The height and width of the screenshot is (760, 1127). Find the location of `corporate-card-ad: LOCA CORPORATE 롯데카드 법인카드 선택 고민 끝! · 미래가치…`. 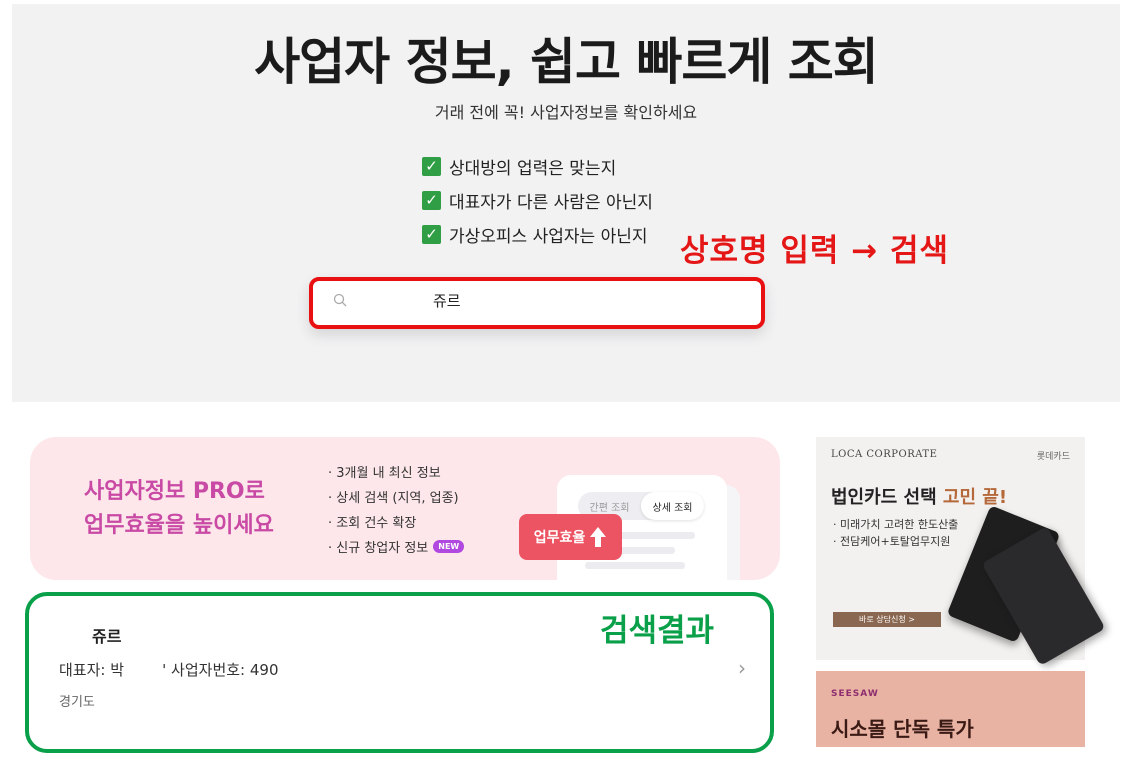

corporate-card-ad: LOCA CORPORATE 롯데카드 법인카드 선택 고민 끝! · 미래가치… is located at coordinates (961, 551).